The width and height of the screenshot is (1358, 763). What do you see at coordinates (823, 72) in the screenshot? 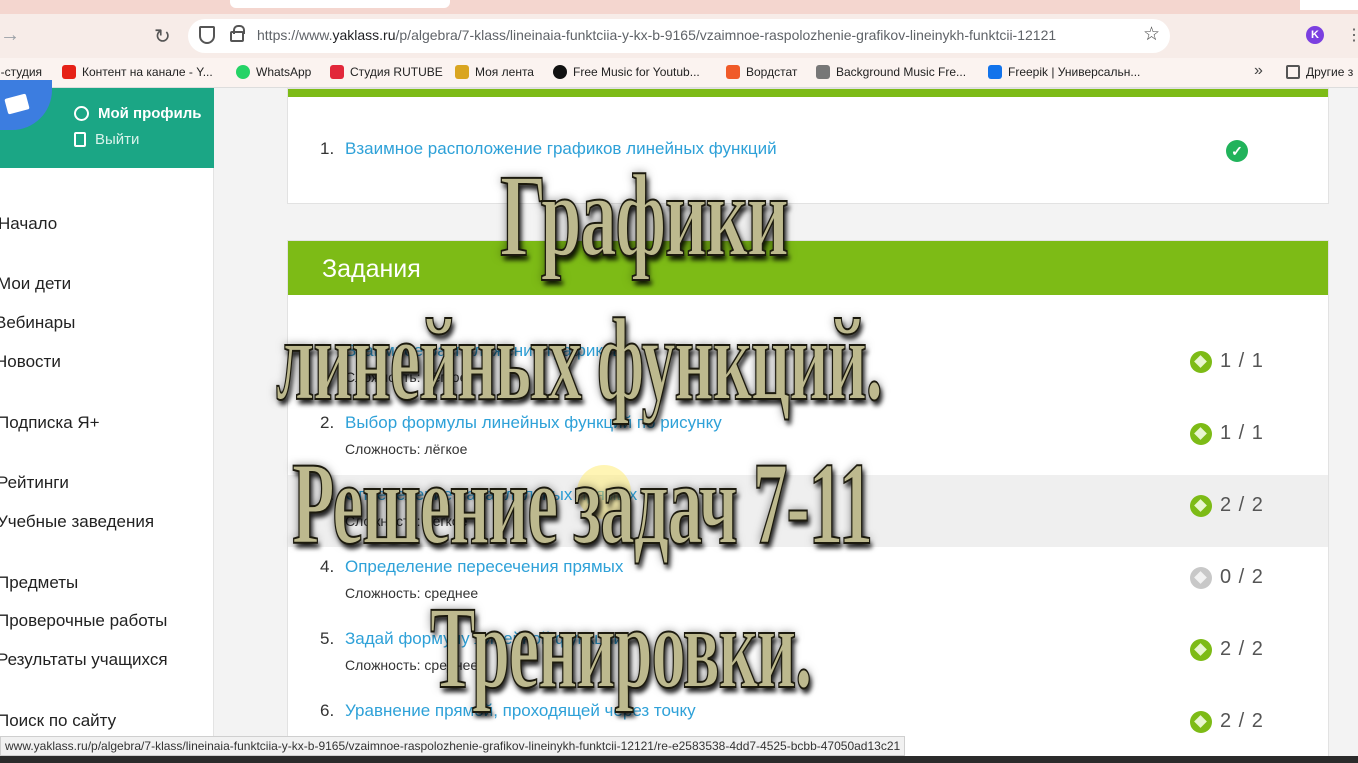
I see `waveform-icon` at bounding box center [823, 72].